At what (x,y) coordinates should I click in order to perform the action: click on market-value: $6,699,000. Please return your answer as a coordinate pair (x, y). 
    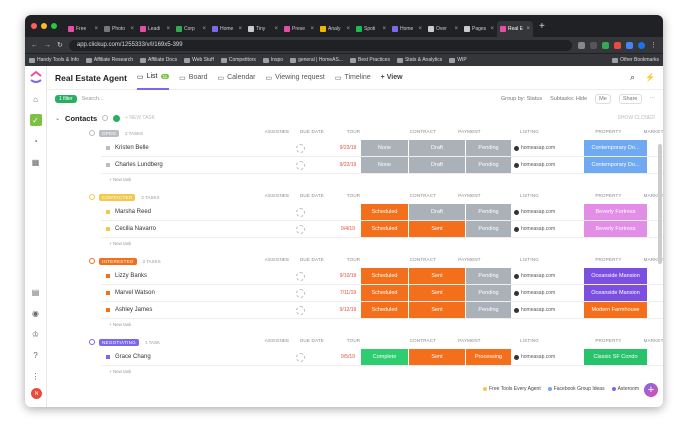
    Looking at the image, I should click on (657, 310).